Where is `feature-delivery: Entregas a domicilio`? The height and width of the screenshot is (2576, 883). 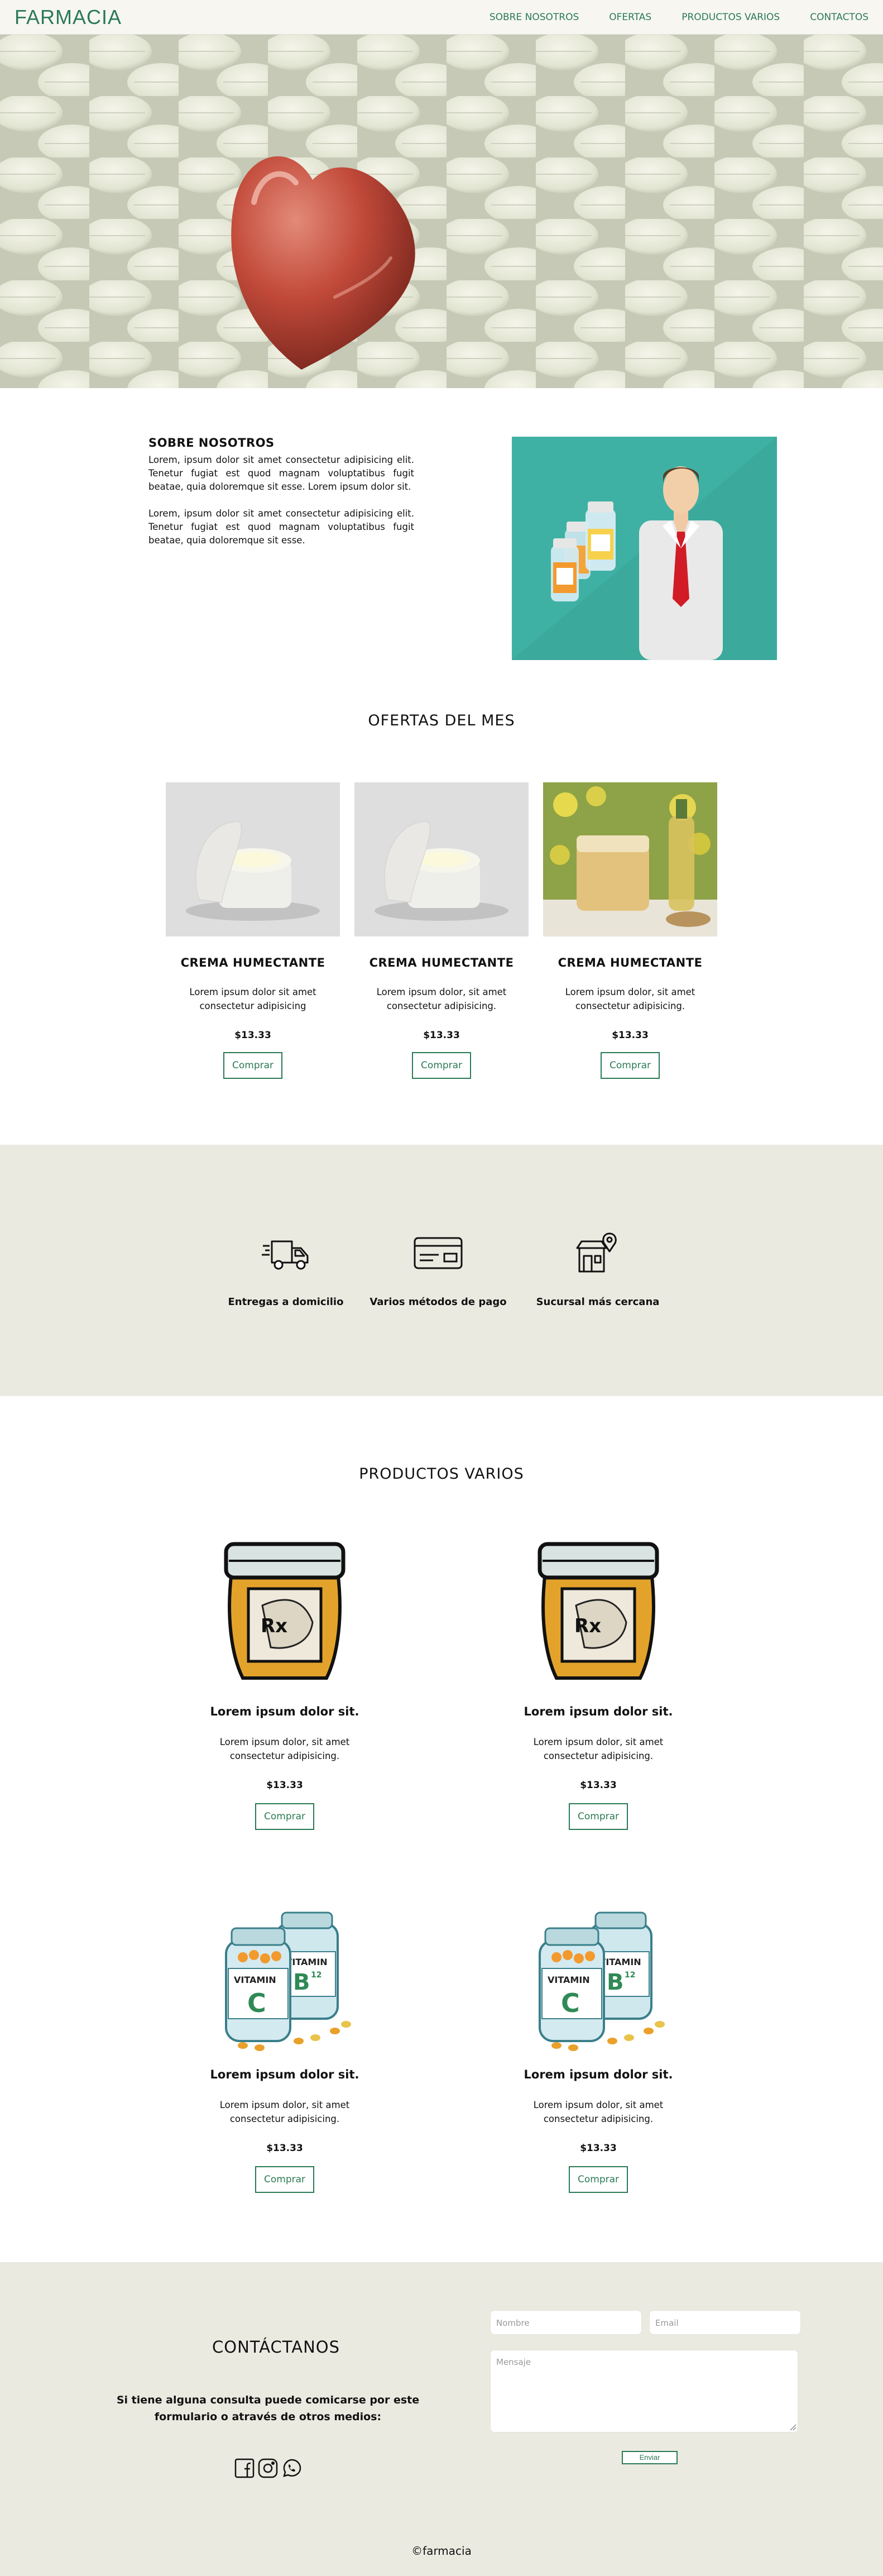 feature-delivery: Entregas a domicilio is located at coordinates (285, 1270).